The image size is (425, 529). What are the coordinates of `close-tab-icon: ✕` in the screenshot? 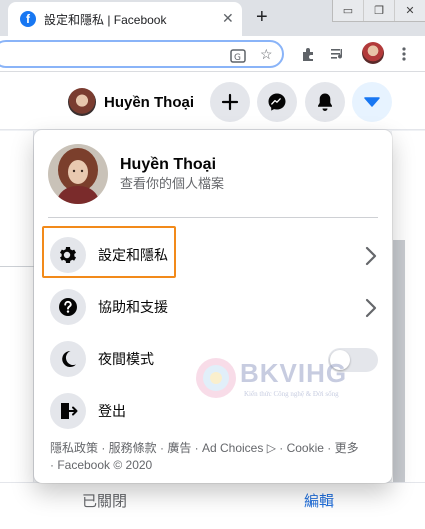 It's located at (228, 18).